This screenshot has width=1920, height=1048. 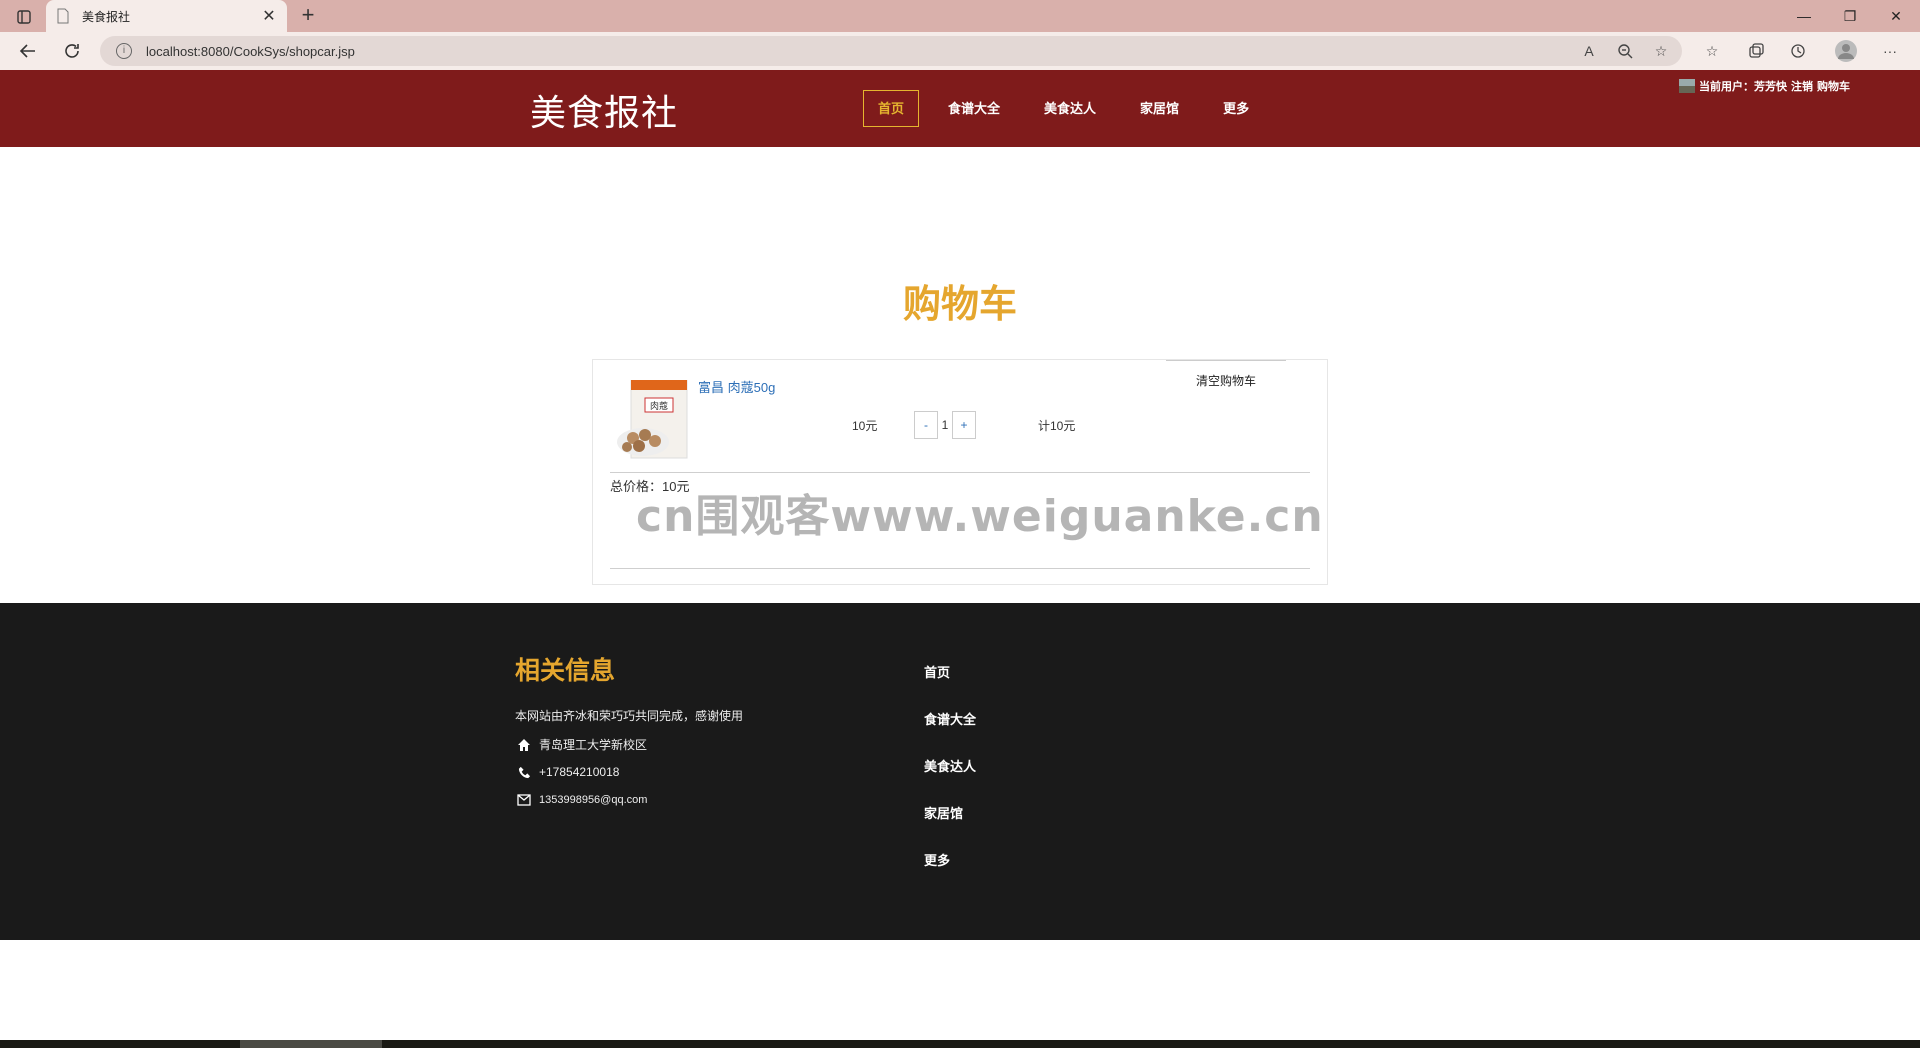 What do you see at coordinates (1798, 51) in the screenshot?
I see `history-icon` at bounding box center [1798, 51].